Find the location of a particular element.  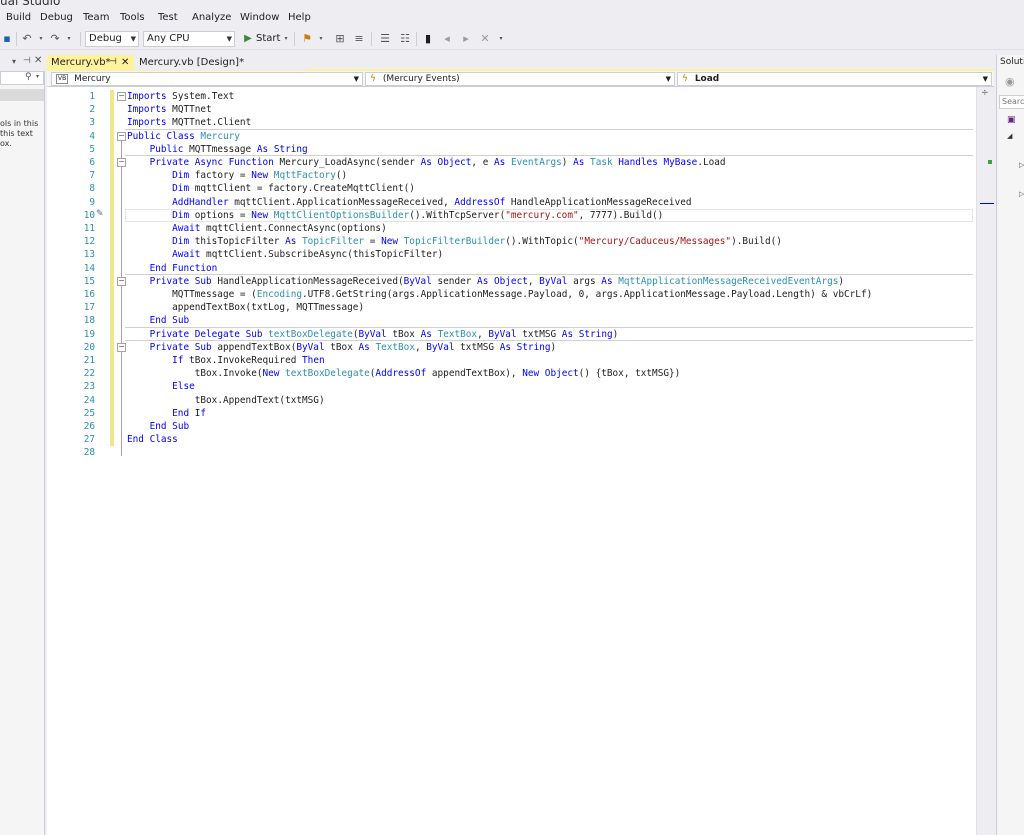

chevron-down-icon: ▼ is located at coordinates (356, 79).